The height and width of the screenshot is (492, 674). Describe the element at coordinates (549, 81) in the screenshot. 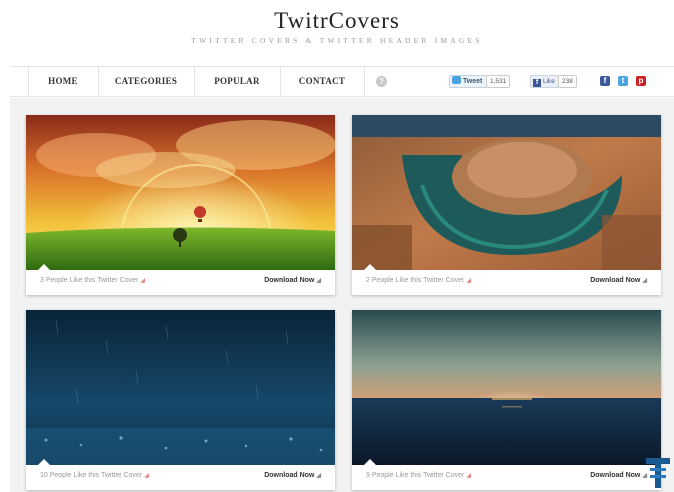

I see `like-label: Like` at that location.